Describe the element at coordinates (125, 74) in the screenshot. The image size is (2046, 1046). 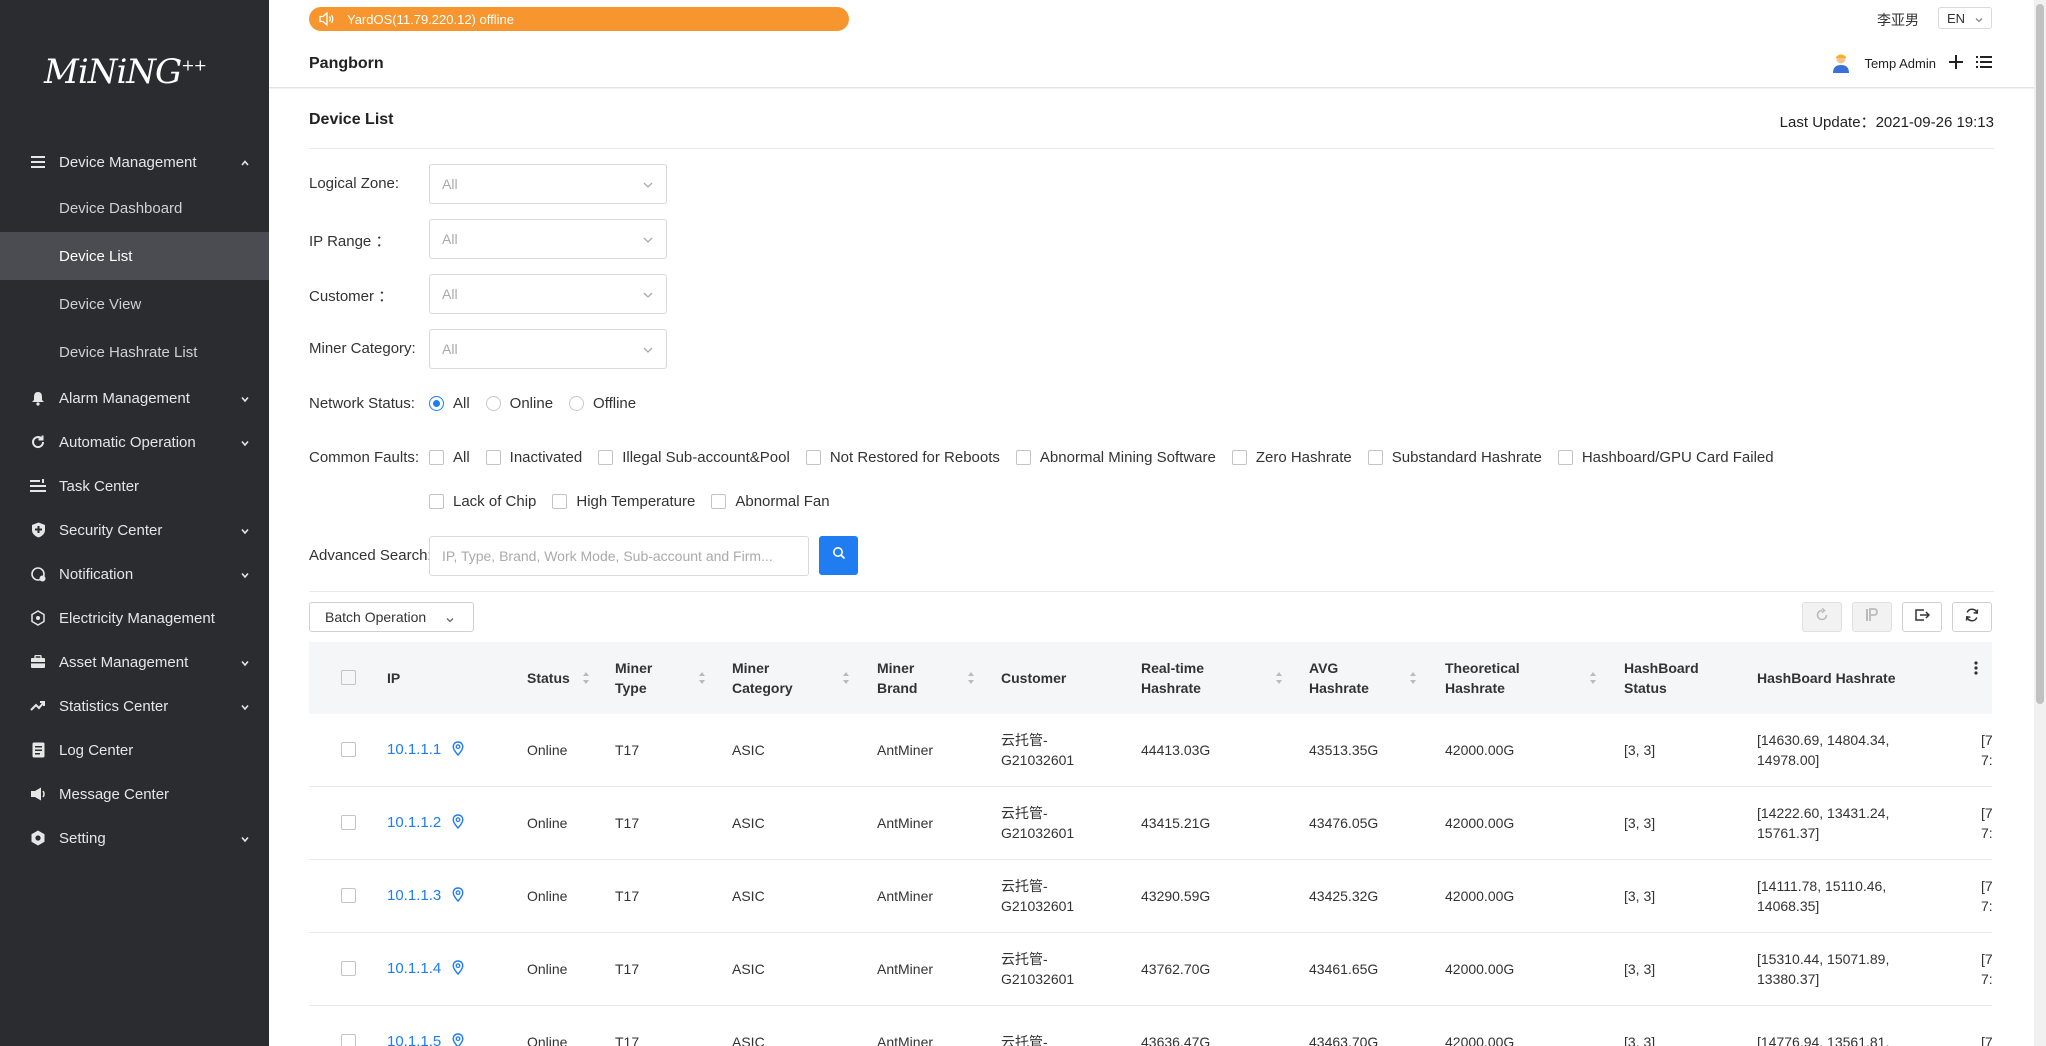
I see `logo: MiNiNG++` at that location.